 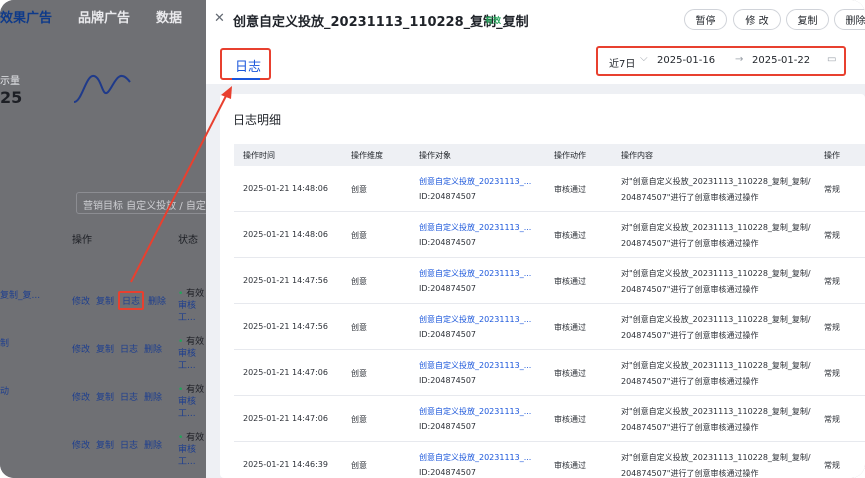 I want to click on nav-item-brand-ads: 品牌广告, so click(x=104, y=16).